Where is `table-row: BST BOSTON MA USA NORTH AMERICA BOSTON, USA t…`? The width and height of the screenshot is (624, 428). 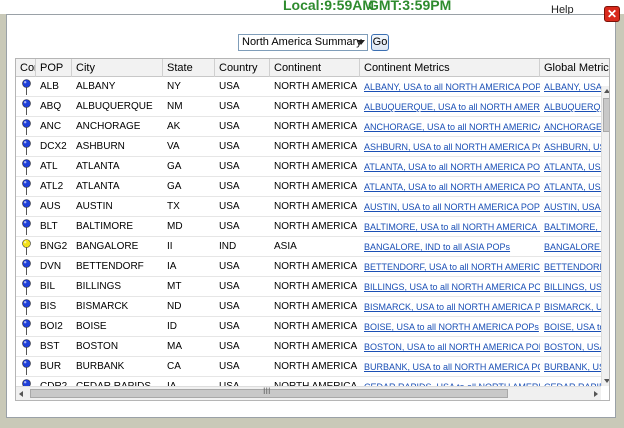 table-row: BST BOSTON MA USA NORTH AMERICA BOSTON, USA t… is located at coordinates (308, 347).